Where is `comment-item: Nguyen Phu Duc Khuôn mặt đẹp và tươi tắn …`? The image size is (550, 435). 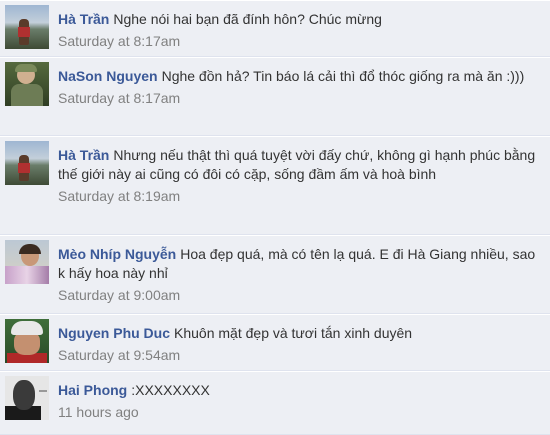
comment-item: Nguyen Phu Duc Khuôn mặt đẹp và tươi tắn … is located at coordinates (275, 342).